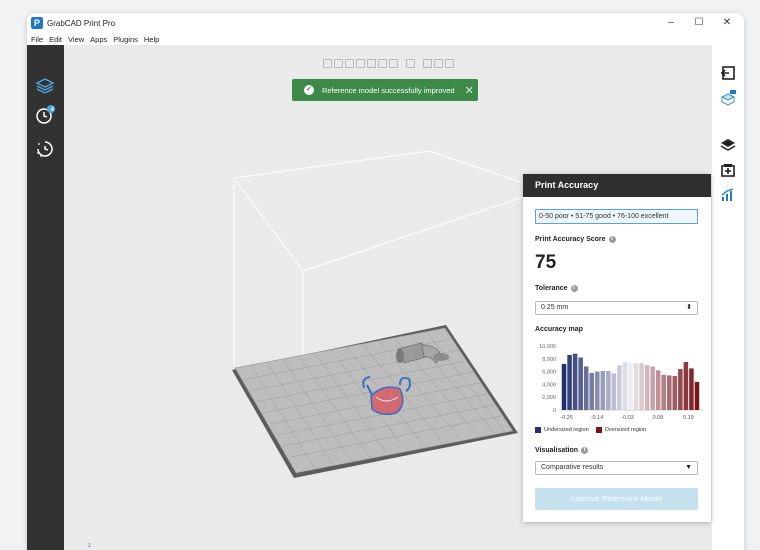 Image resolution: width=760 pixels, height=550 pixels. What do you see at coordinates (37, 39) in the screenshot?
I see `menu-file: File` at bounding box center [37, 39].